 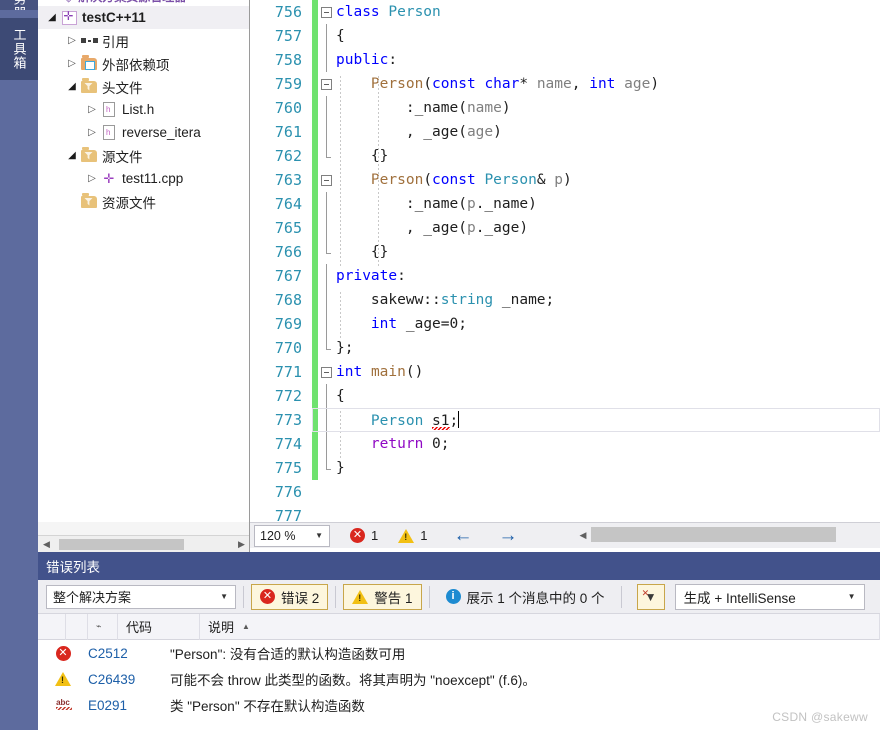 I want to click on editor-scroll-track, so click(x=735, y=535).